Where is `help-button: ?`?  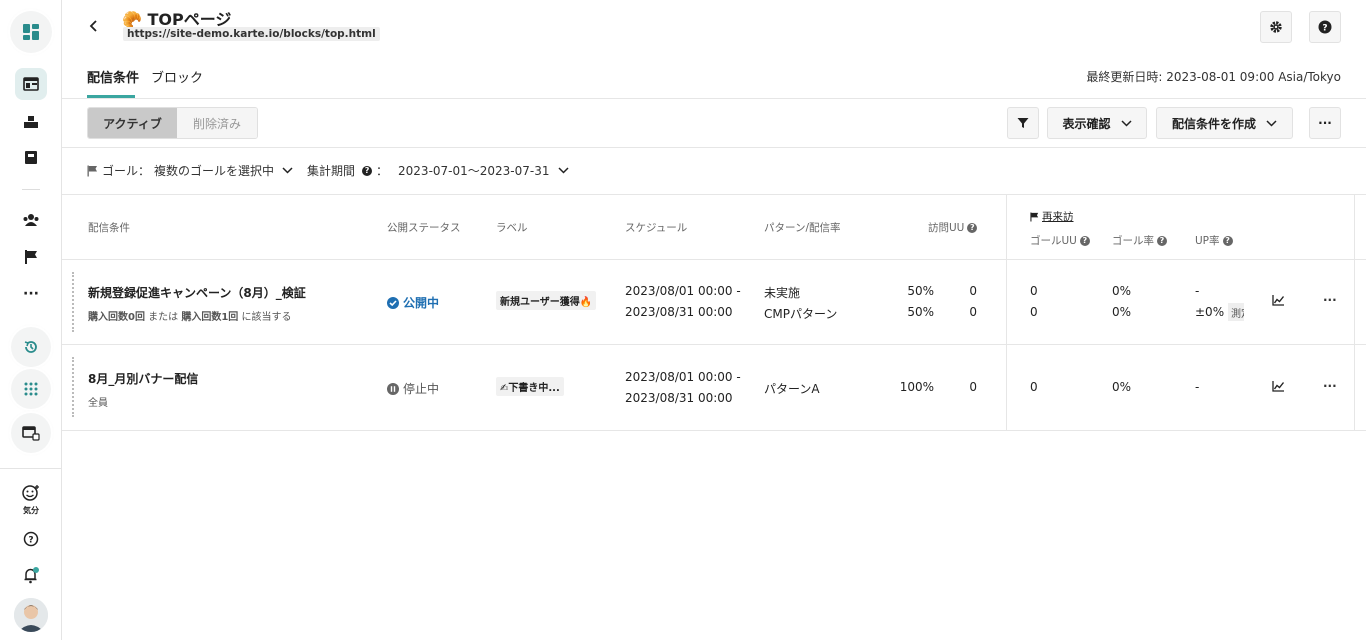 help-button: ? is located at coordinates (1325, 27).